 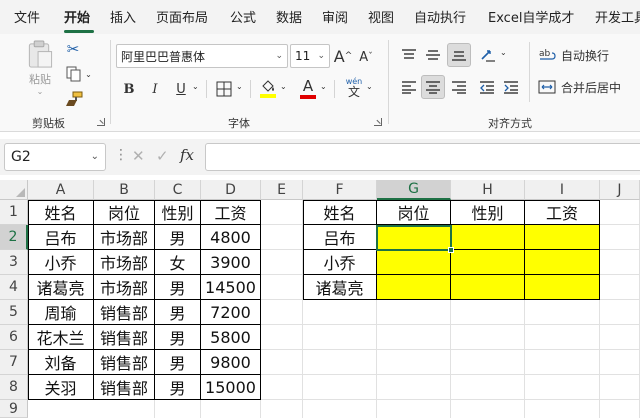 I want to click on column-header-h: H, so click(x=488, y=190).